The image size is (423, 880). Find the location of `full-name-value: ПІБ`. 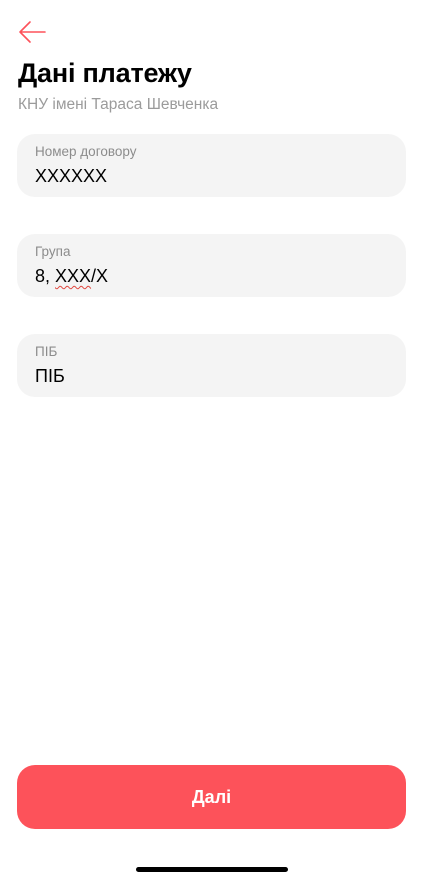

full-name-value: ПІБ is located at coordinates (211, 376).